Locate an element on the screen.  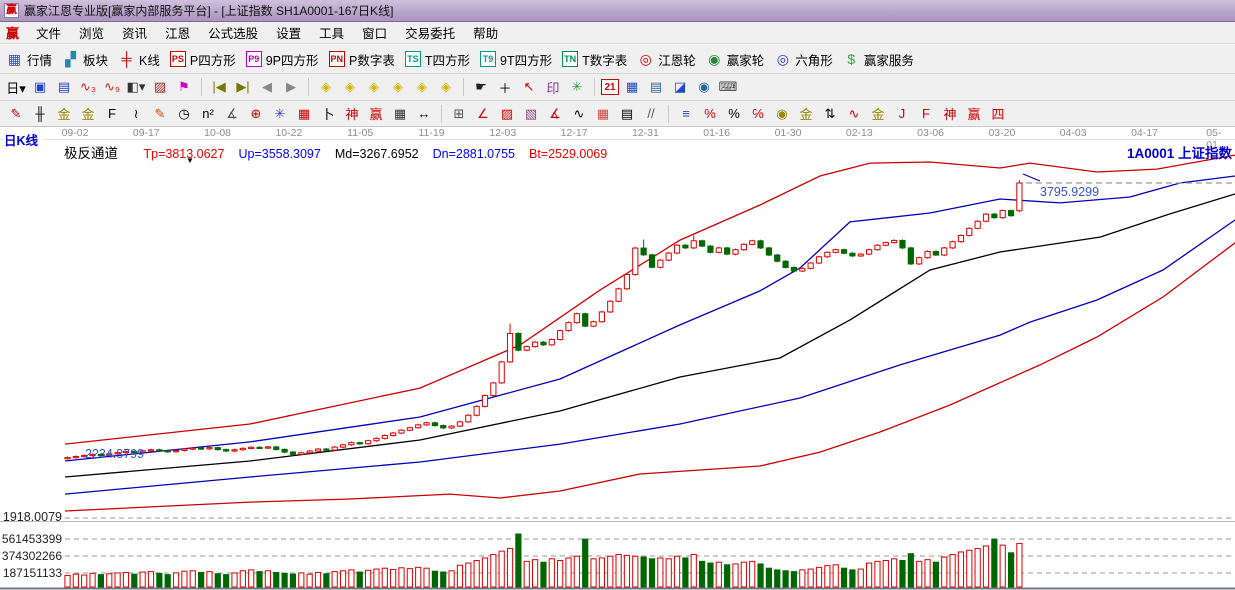
pattern-icon: ▨ is located at coordinates (160, 87).